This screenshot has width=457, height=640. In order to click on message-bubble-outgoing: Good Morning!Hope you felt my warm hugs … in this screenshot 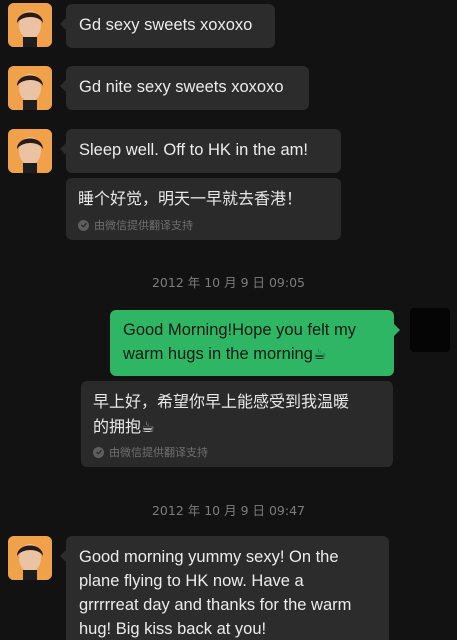, I will do `click(255, 343)`.